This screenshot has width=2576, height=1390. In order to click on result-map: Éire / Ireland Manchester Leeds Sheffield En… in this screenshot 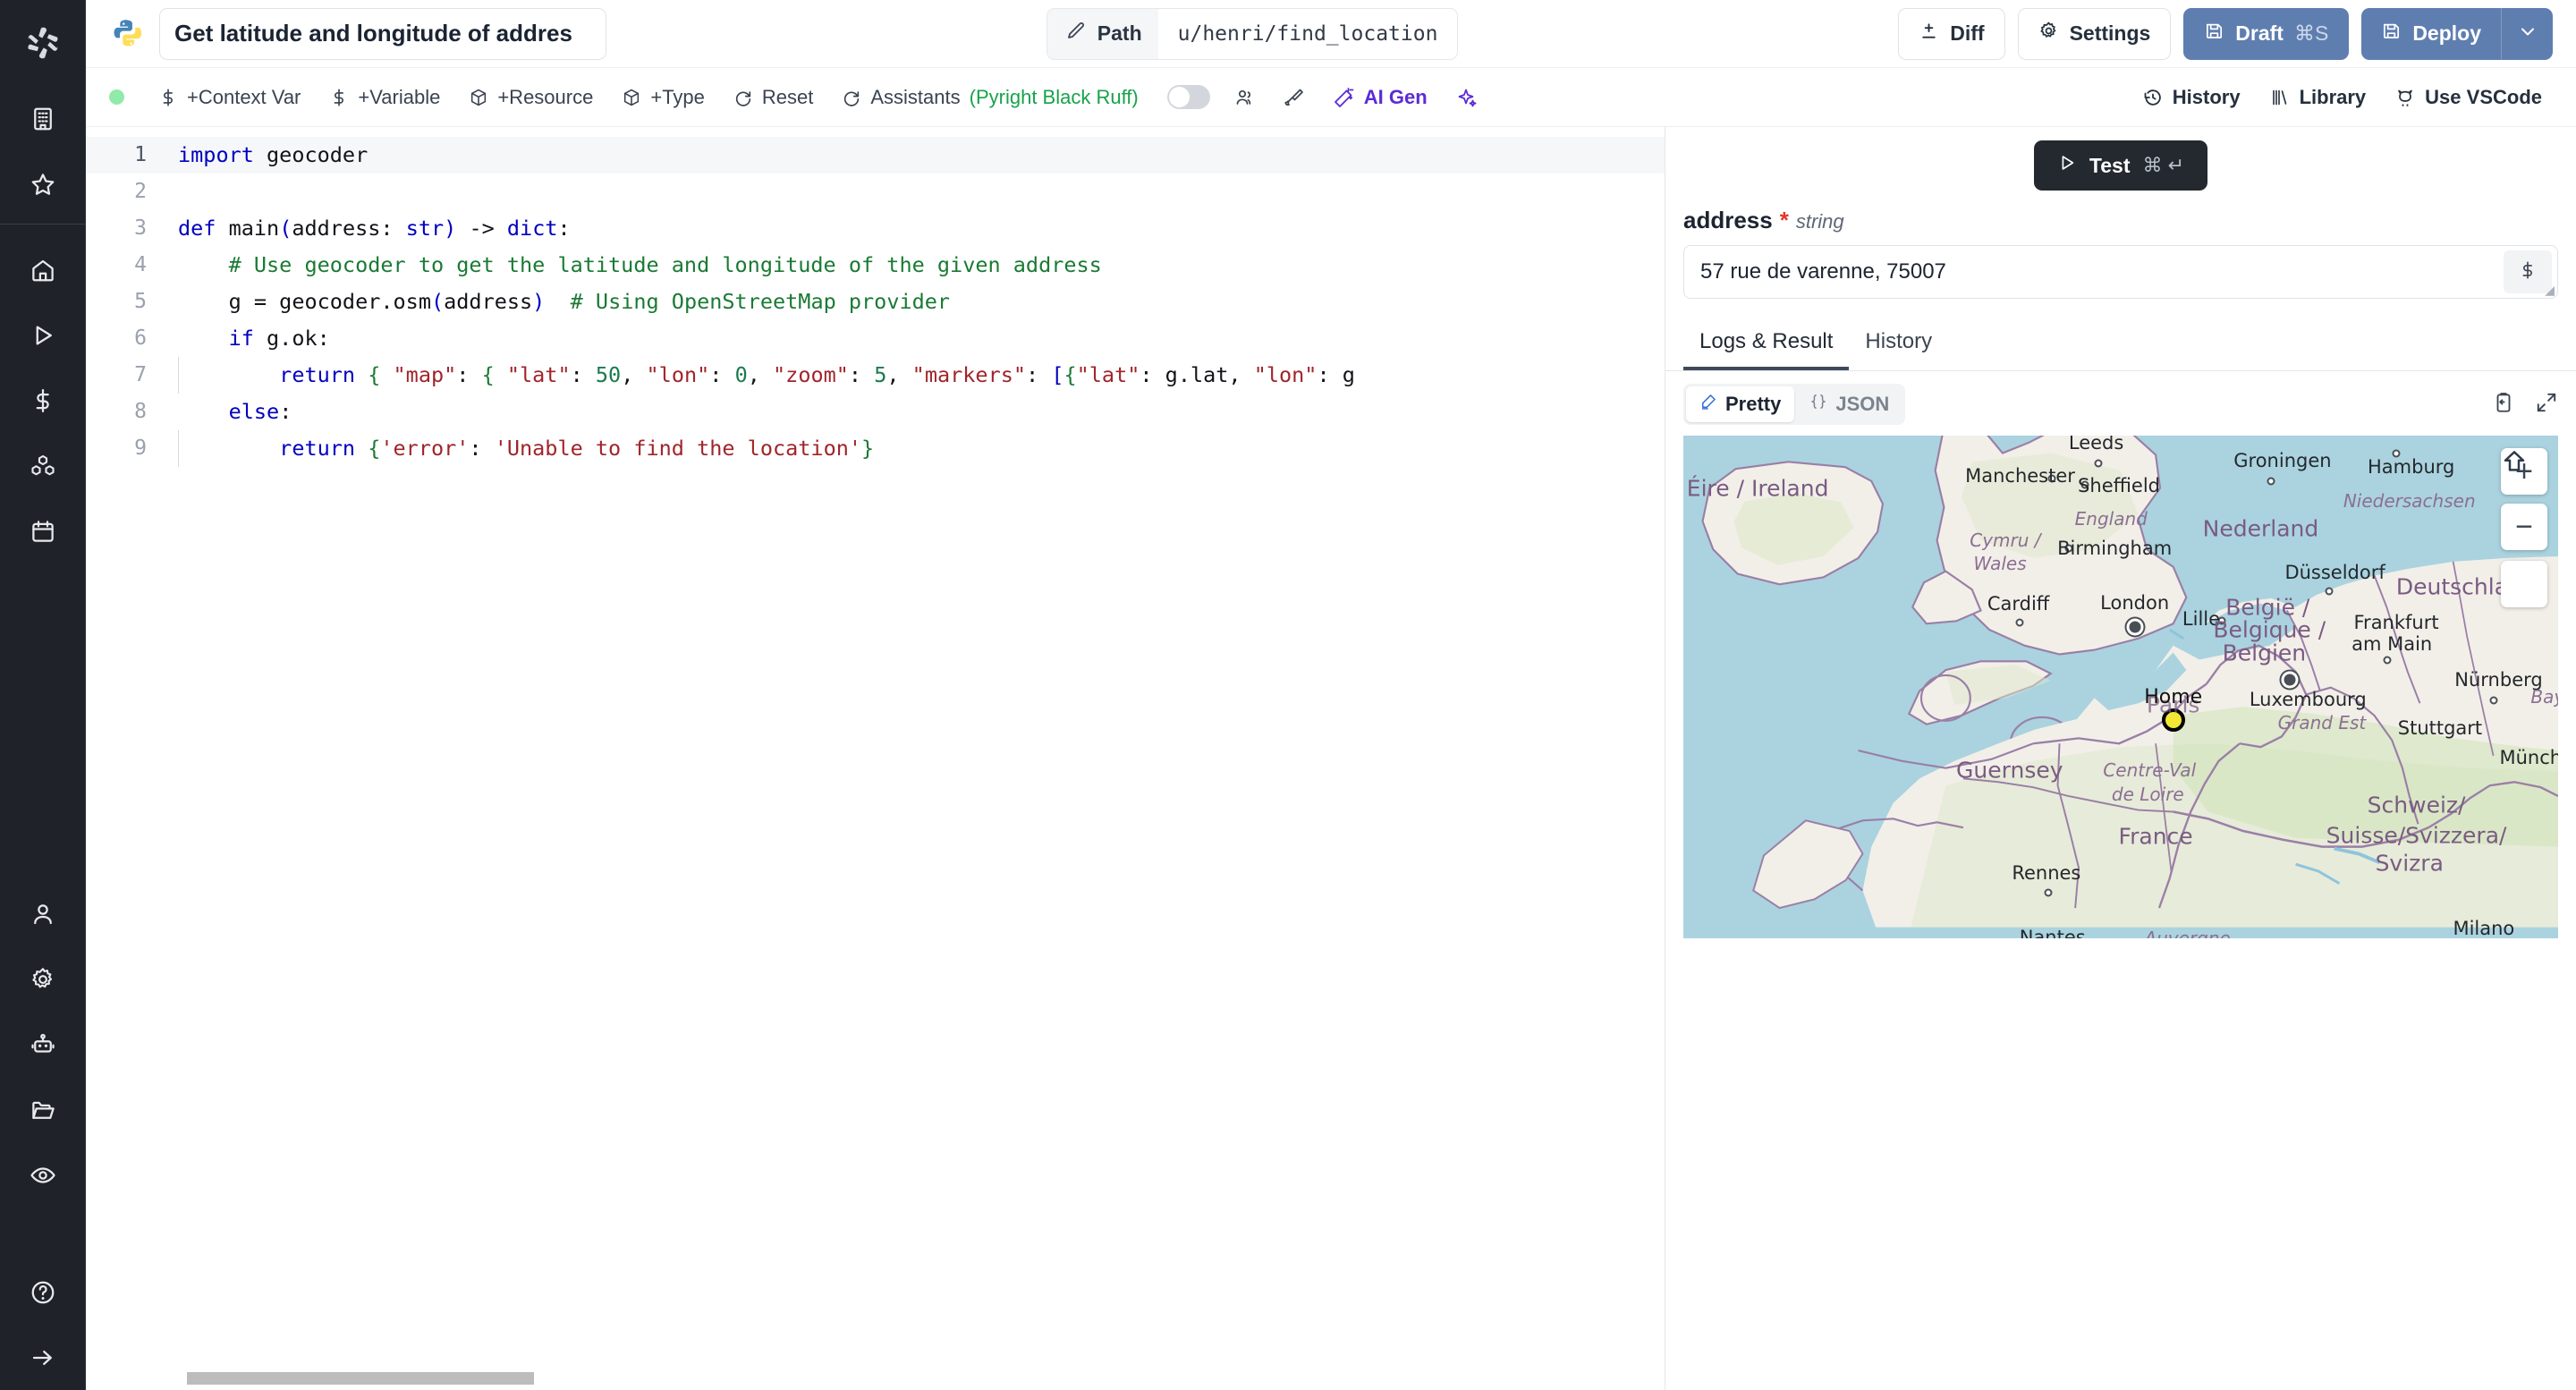, I will do `click(2120, 687)`.